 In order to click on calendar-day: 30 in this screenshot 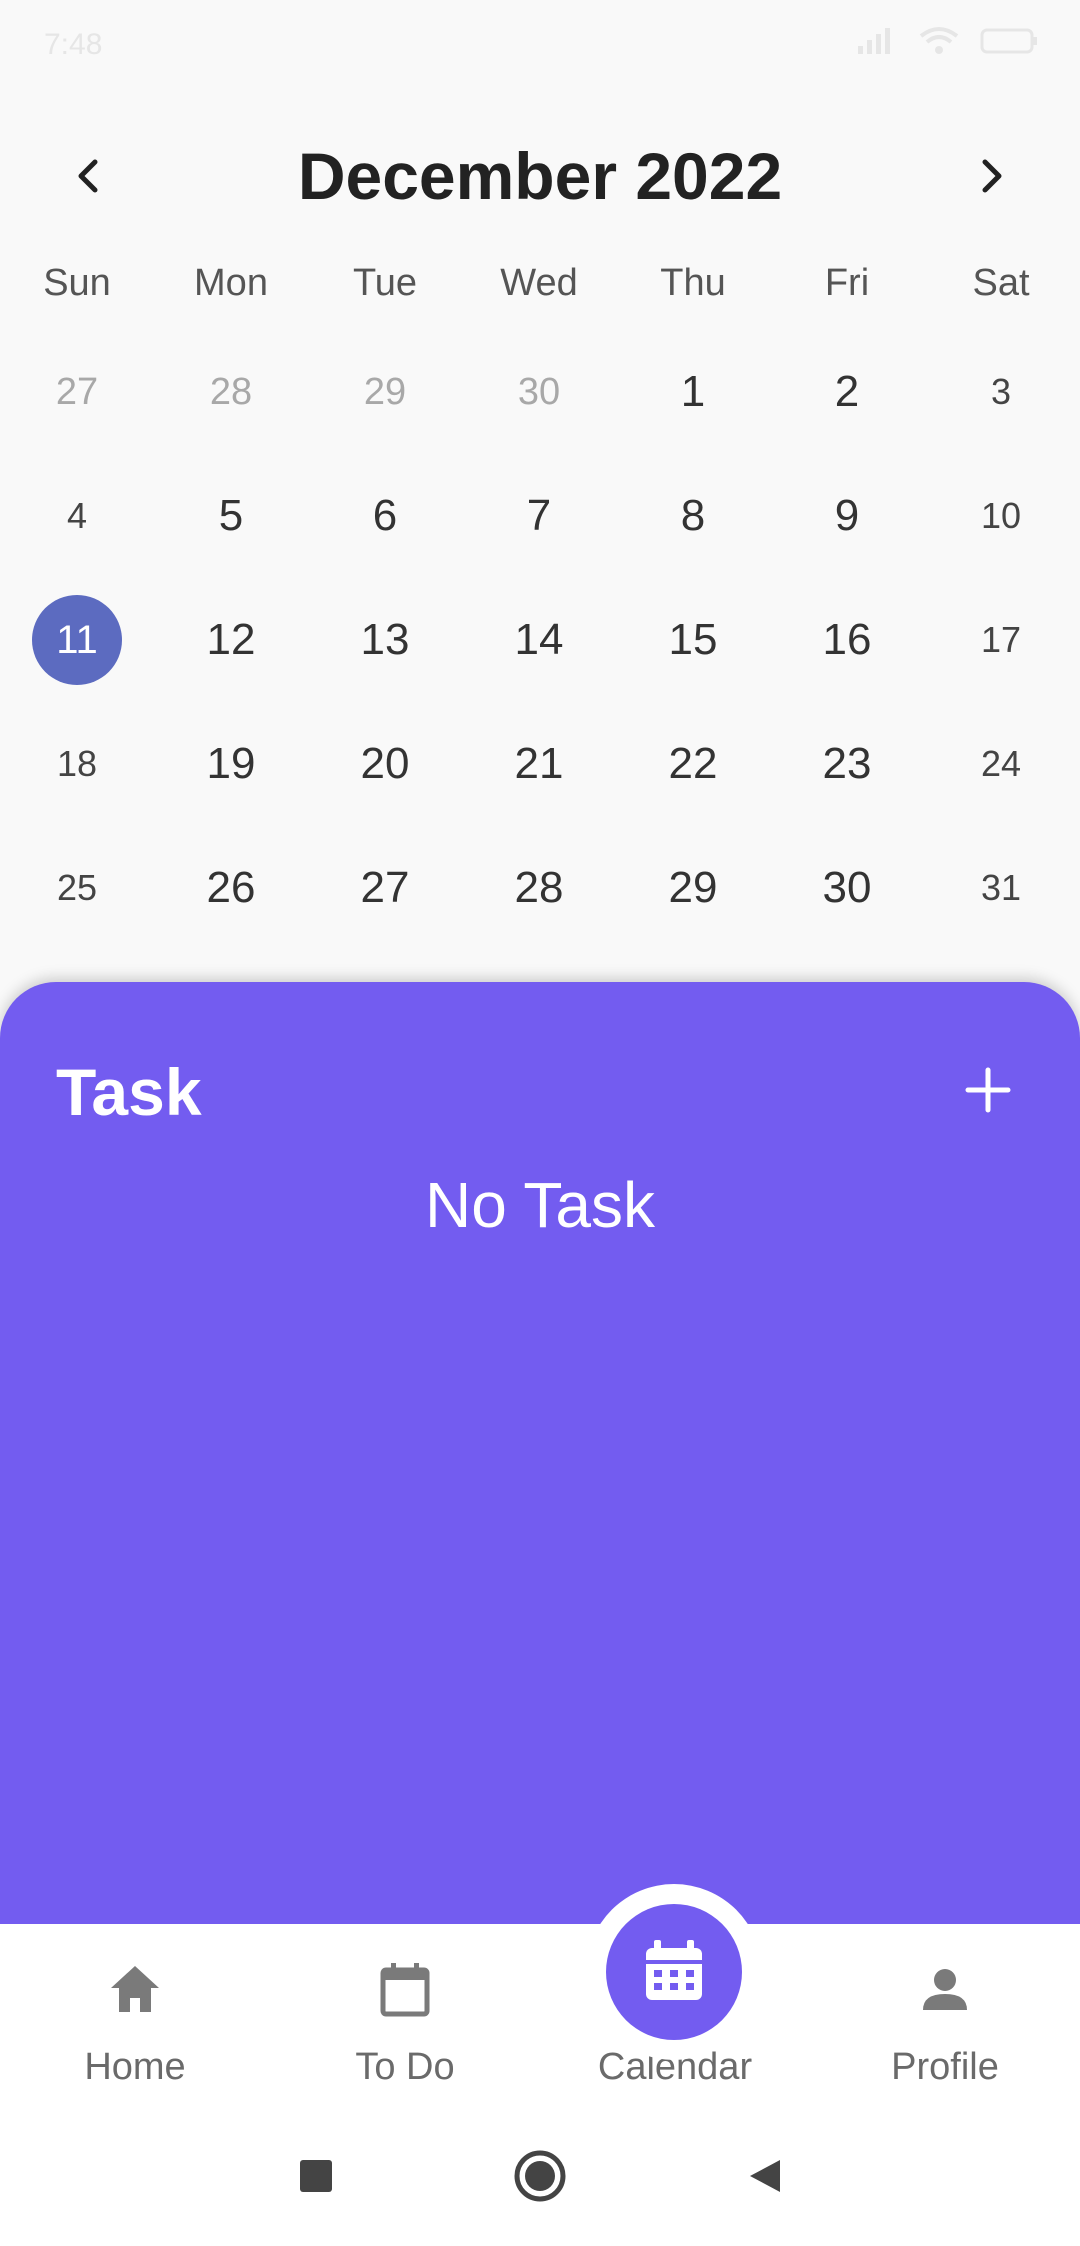, I will do `click(847, 888)`.